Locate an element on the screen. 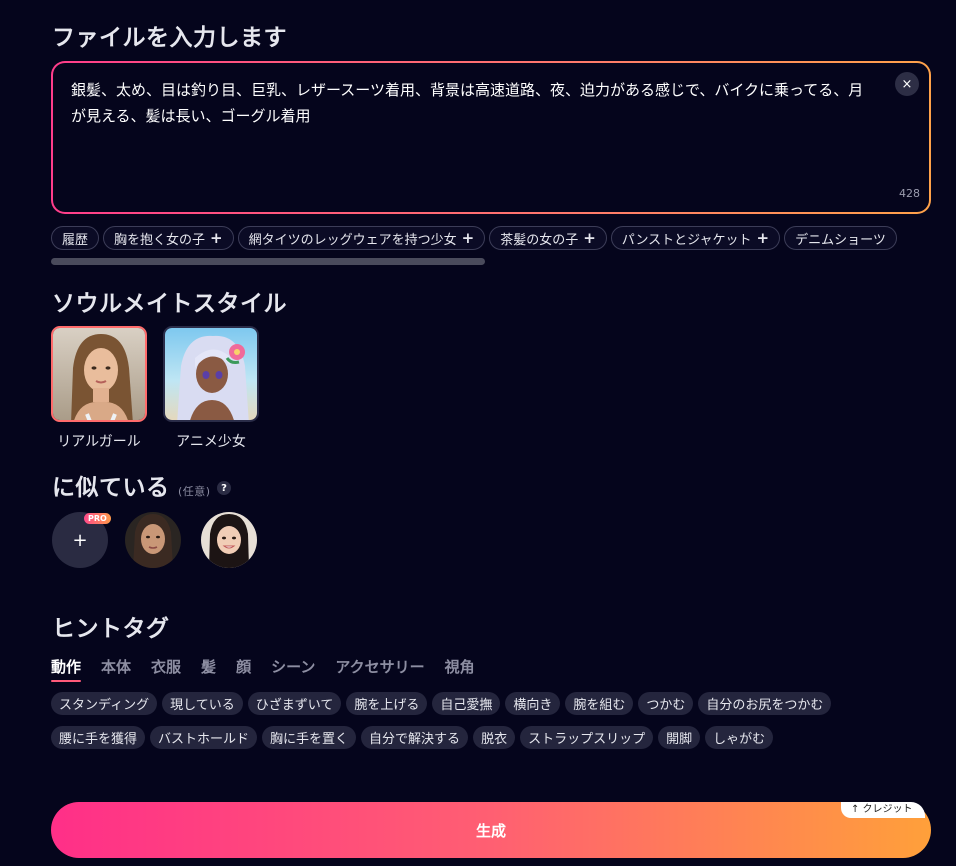 The image size is (956, 866). tab-face: 顔 is located at coordinates (243, 666).